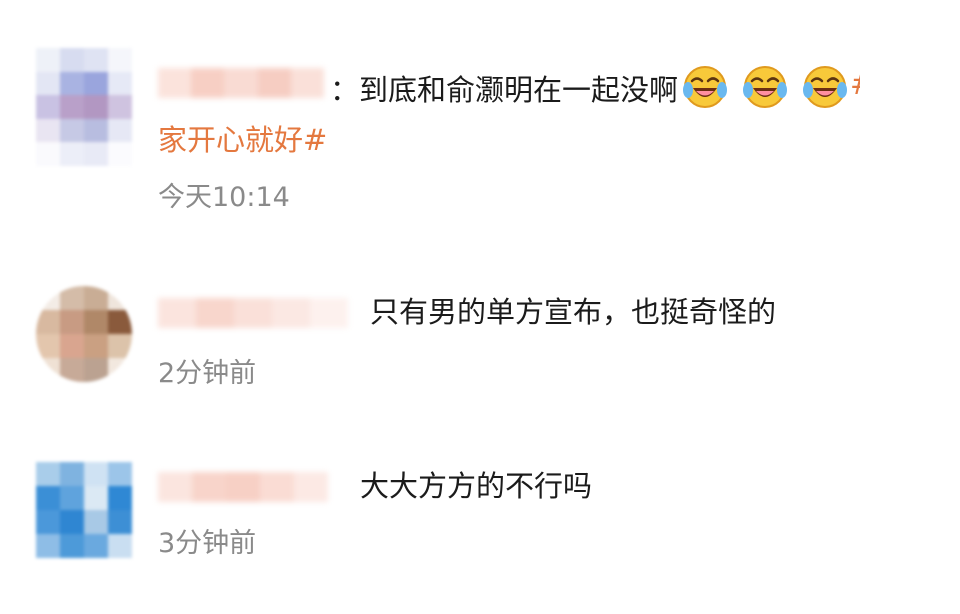 The image size is (960, 614). I want to click on comment-text: ：到底和俞灏明在一起没啊, so click(595, 87).